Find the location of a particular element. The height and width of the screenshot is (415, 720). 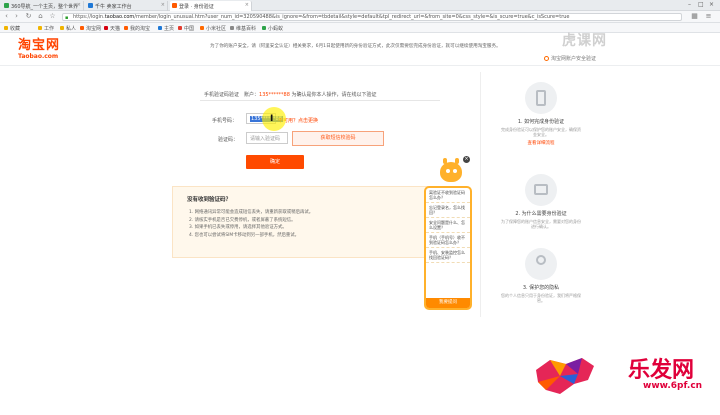

bookmark-item: 私人 is located at coordinates (68, 28).